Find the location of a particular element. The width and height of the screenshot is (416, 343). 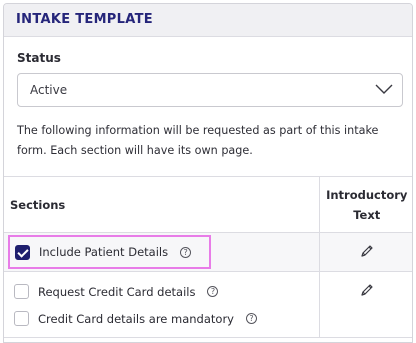

highlight-box: Include Patient Details ? is located at coordinates (109, 252).